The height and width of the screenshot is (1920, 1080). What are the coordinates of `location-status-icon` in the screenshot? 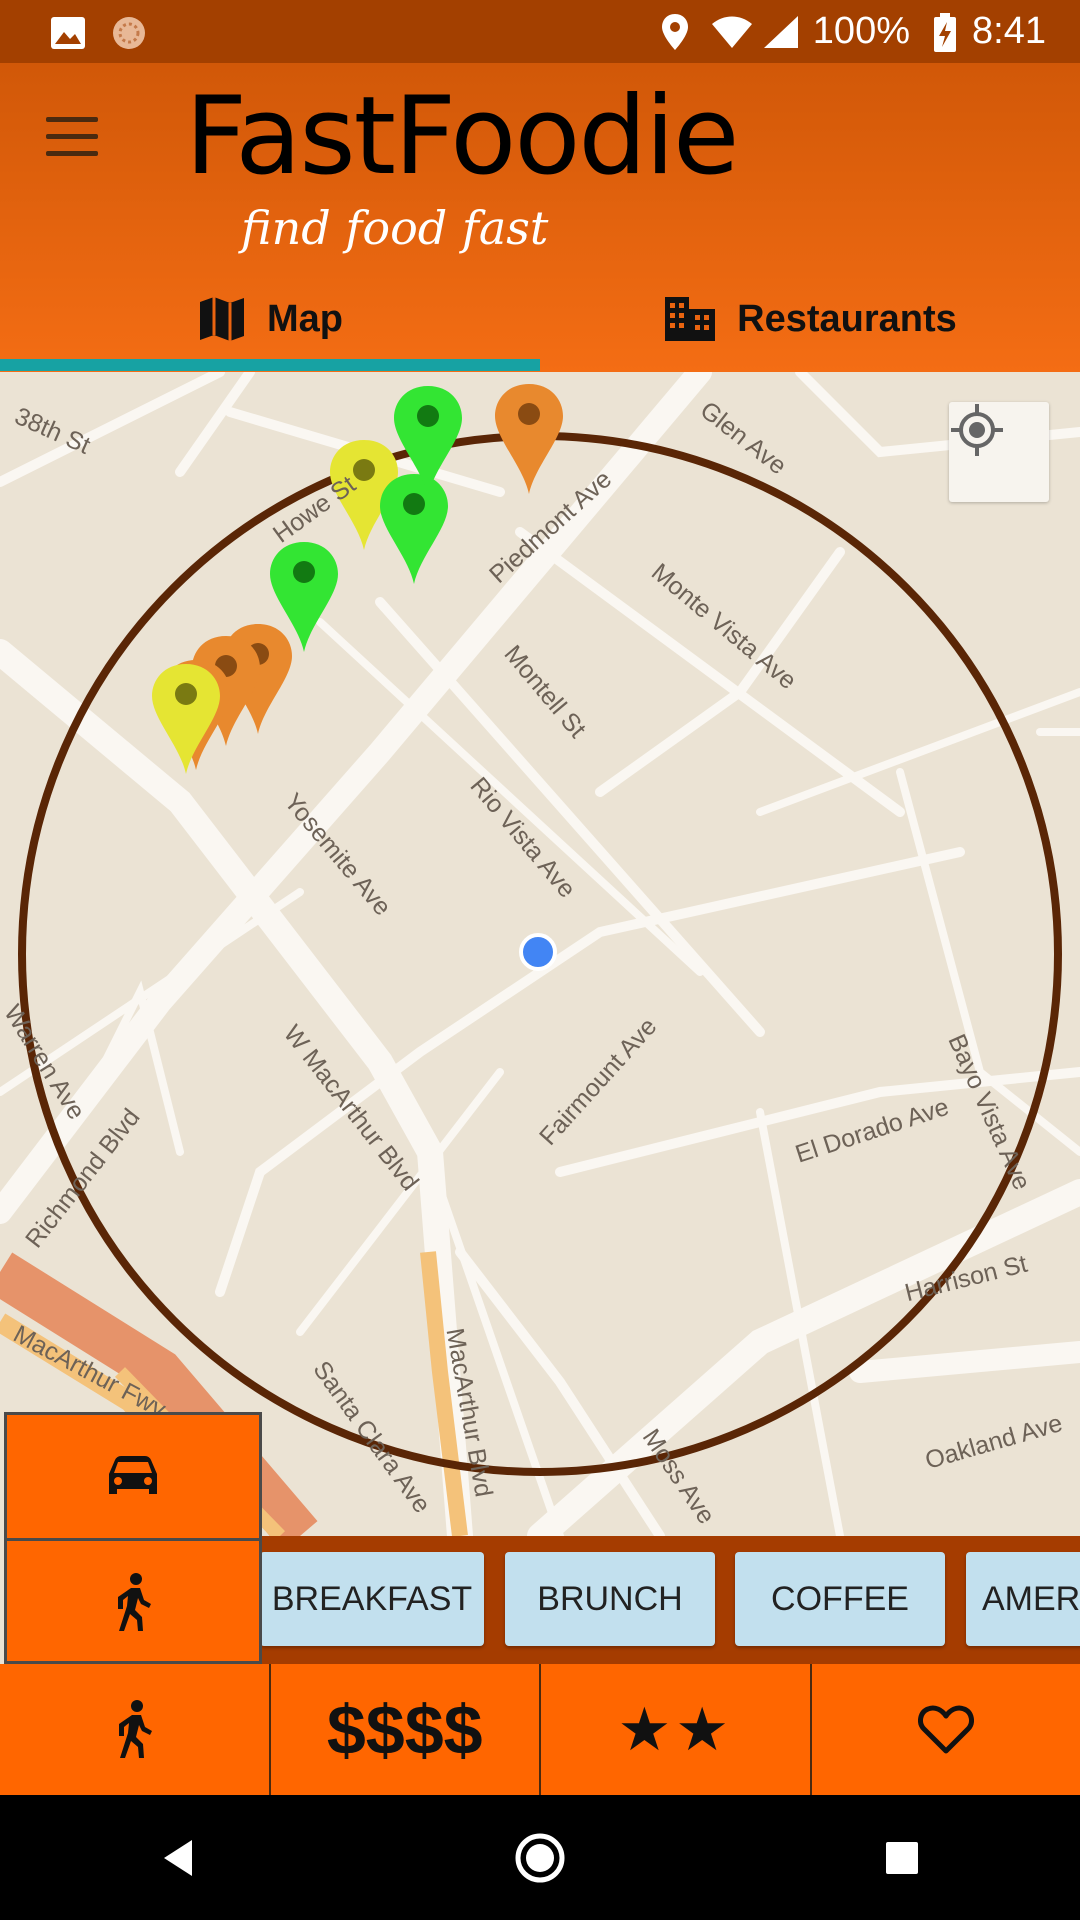 It's located at (675, 32).